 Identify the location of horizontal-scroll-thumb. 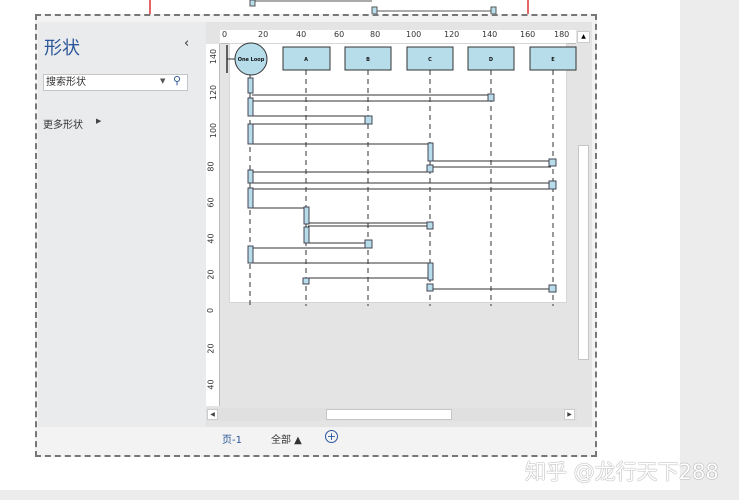
(389, 414).